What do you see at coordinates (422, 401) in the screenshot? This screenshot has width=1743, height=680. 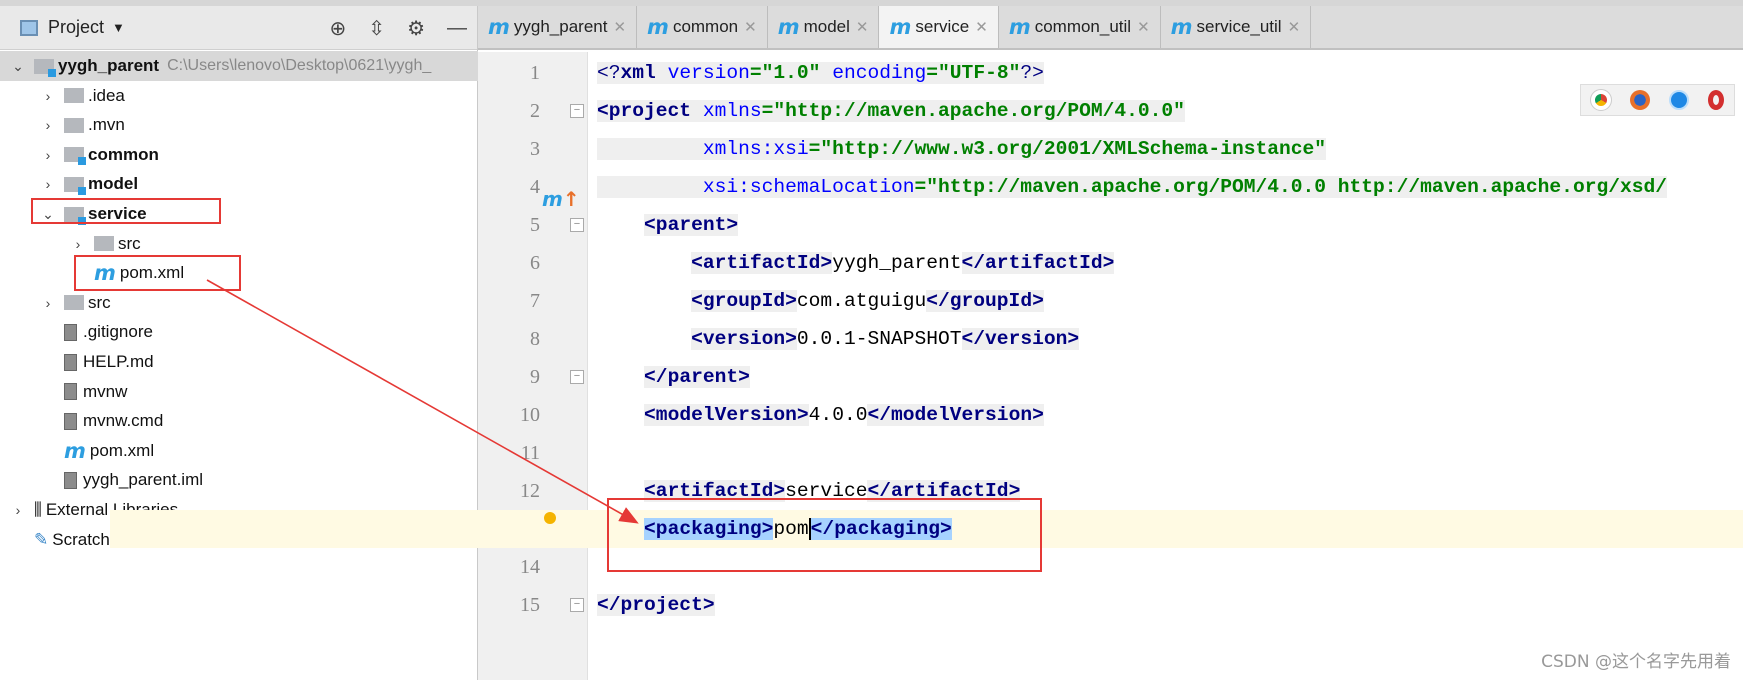 I see `annotation-arrow` at bounding box center [422, 401].